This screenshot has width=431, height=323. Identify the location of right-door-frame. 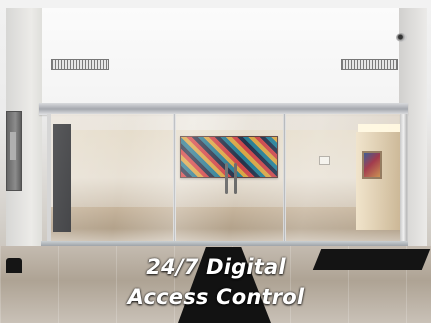
(403, 180).